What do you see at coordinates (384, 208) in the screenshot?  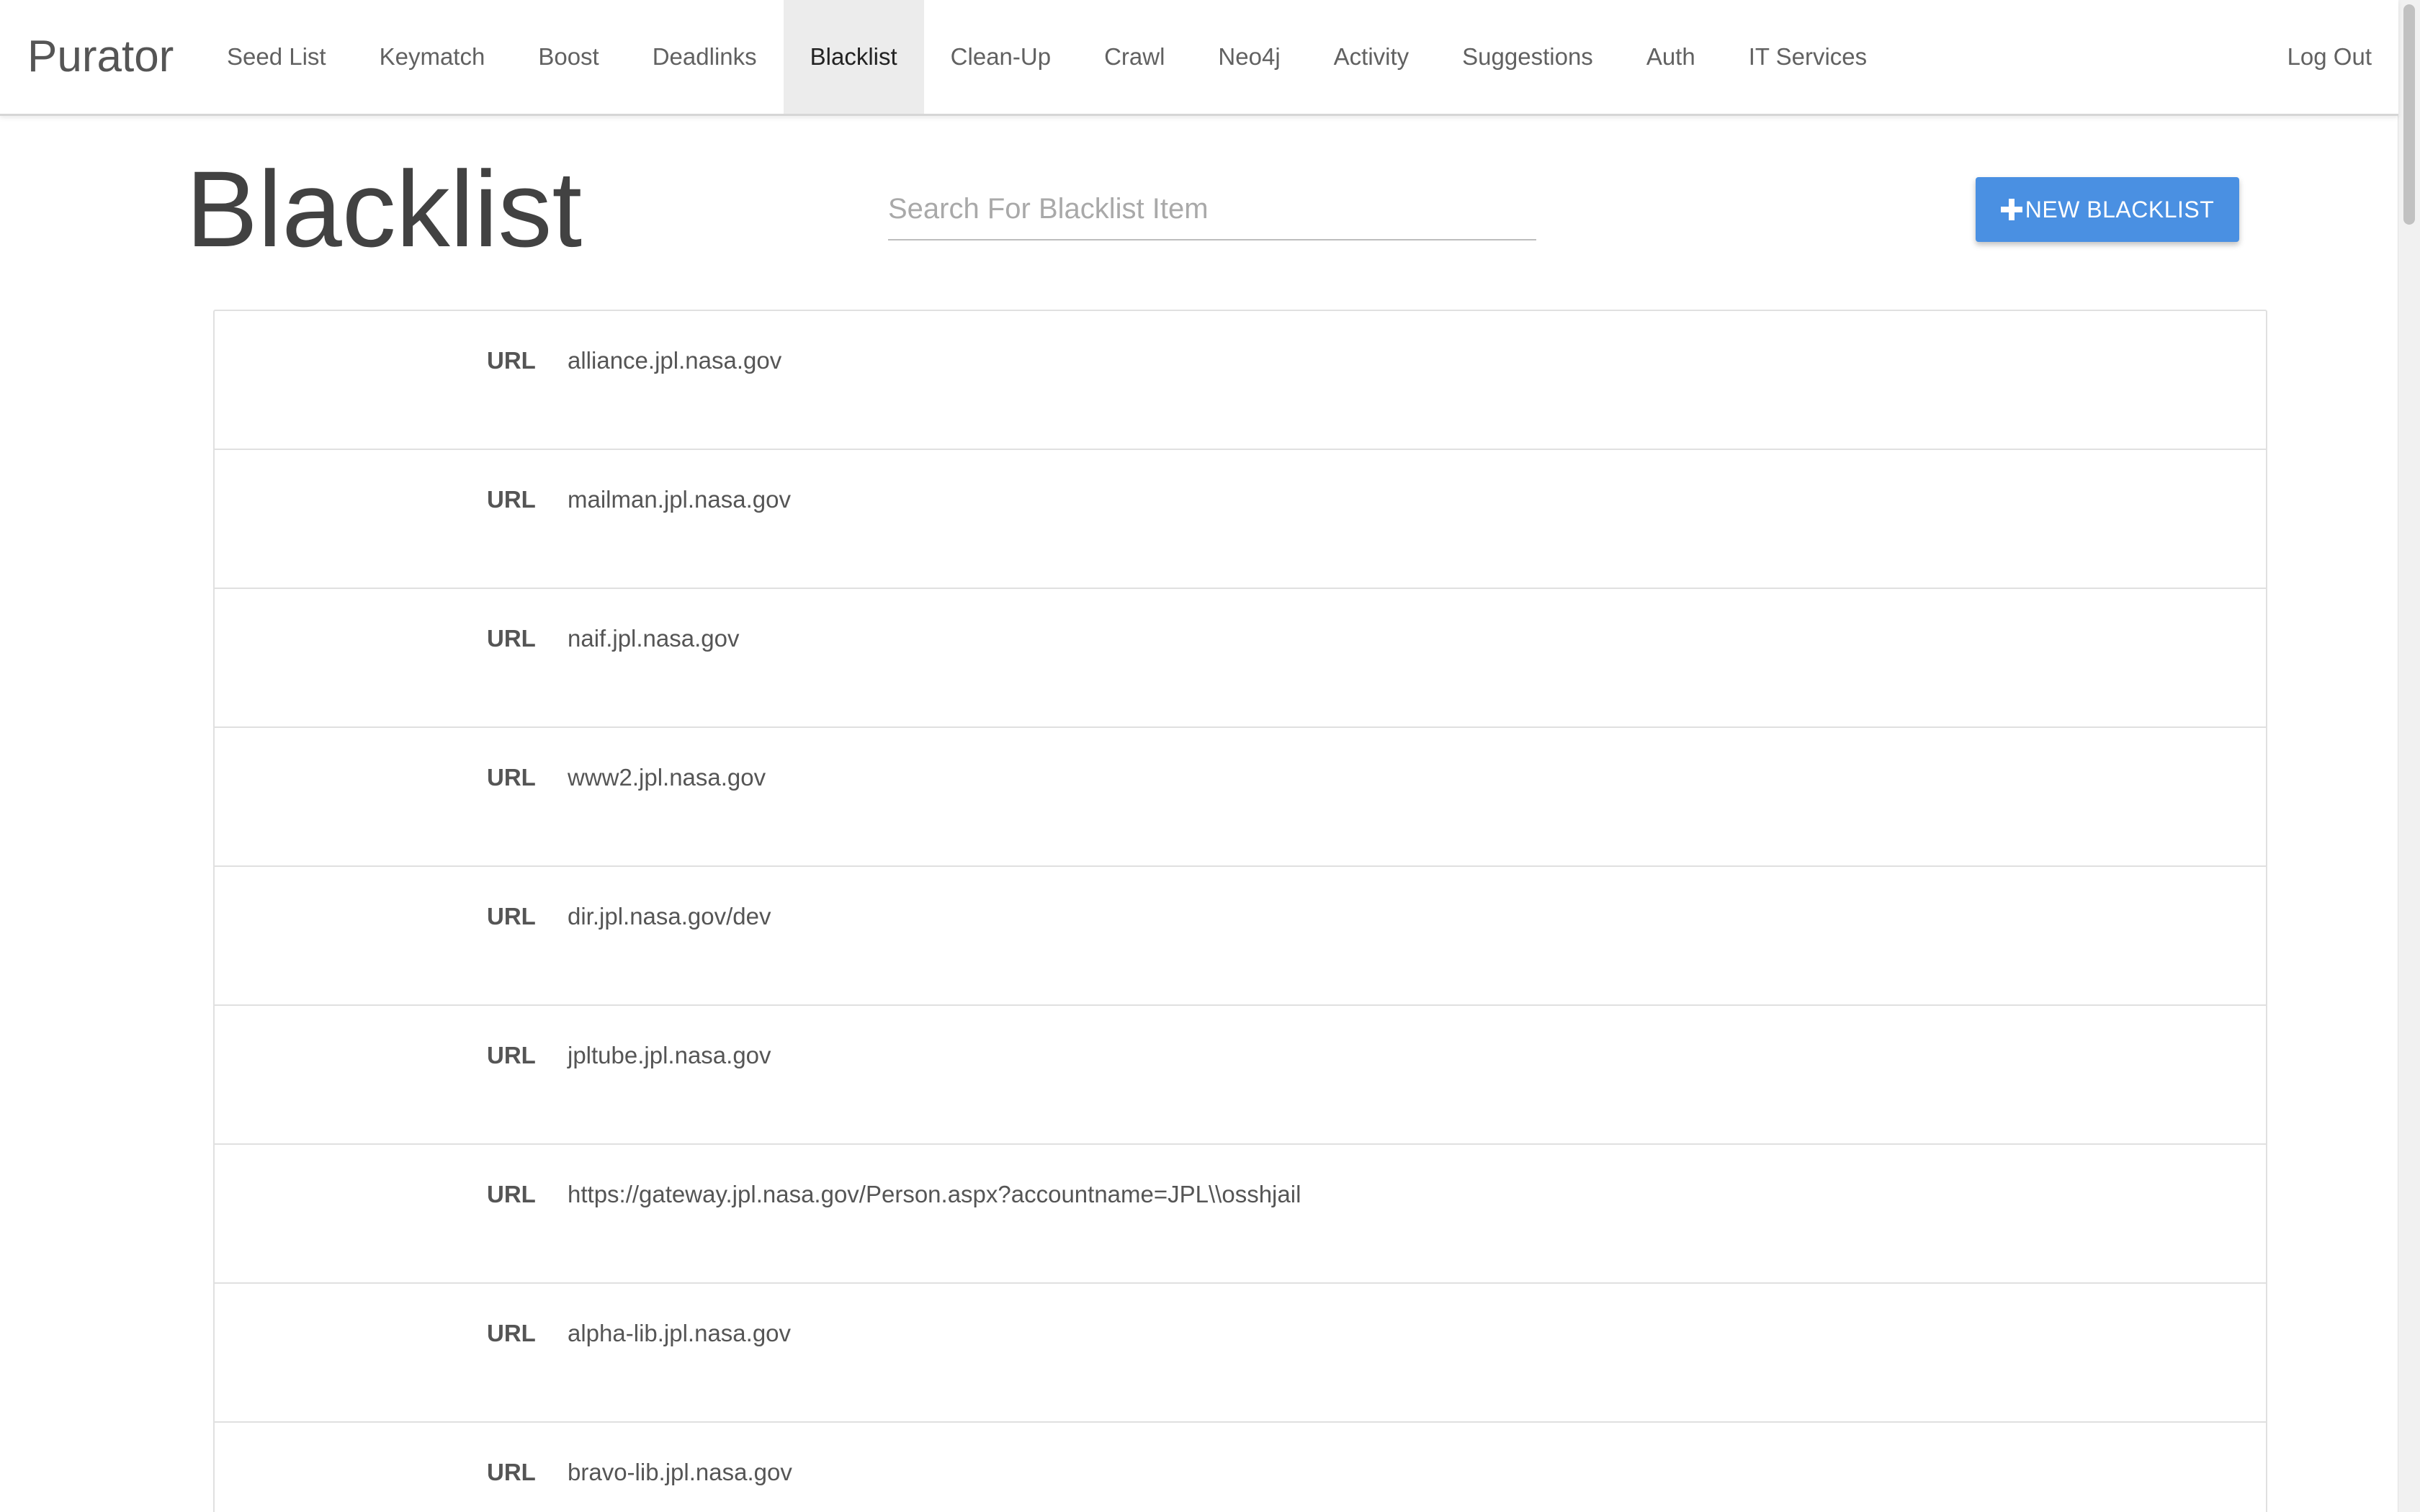 I see `page-title: Blacklist` at bounding box center [384, 208].